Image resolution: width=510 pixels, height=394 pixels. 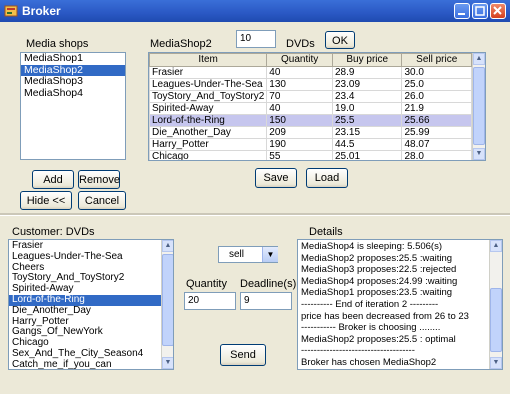 I want to click on deadline-label: Deadline(s), so click(x=268, y=284).